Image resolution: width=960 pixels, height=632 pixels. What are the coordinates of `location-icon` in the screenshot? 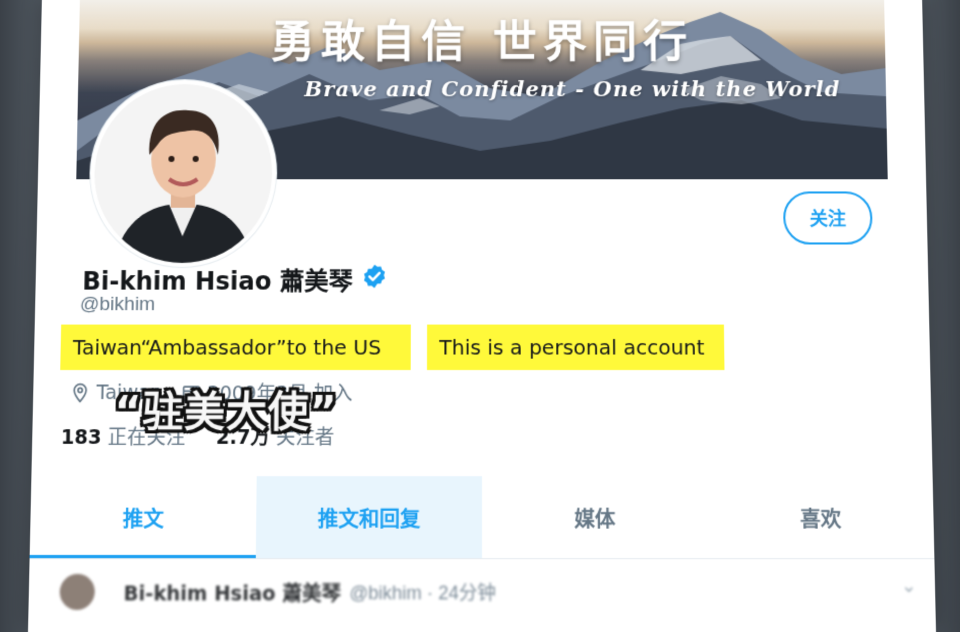 It's located at (80, 392).